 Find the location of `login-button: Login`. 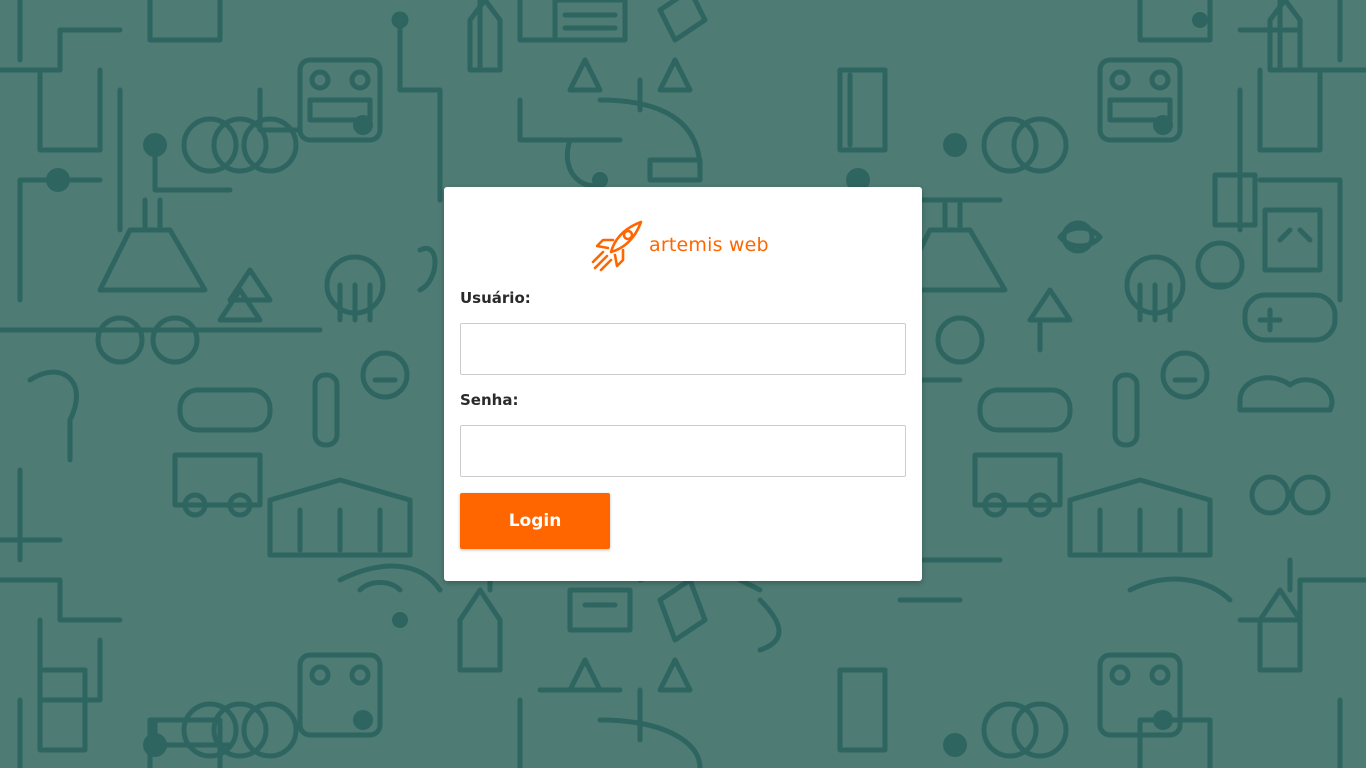

login-button: Login is located at coordinates (535, 521).